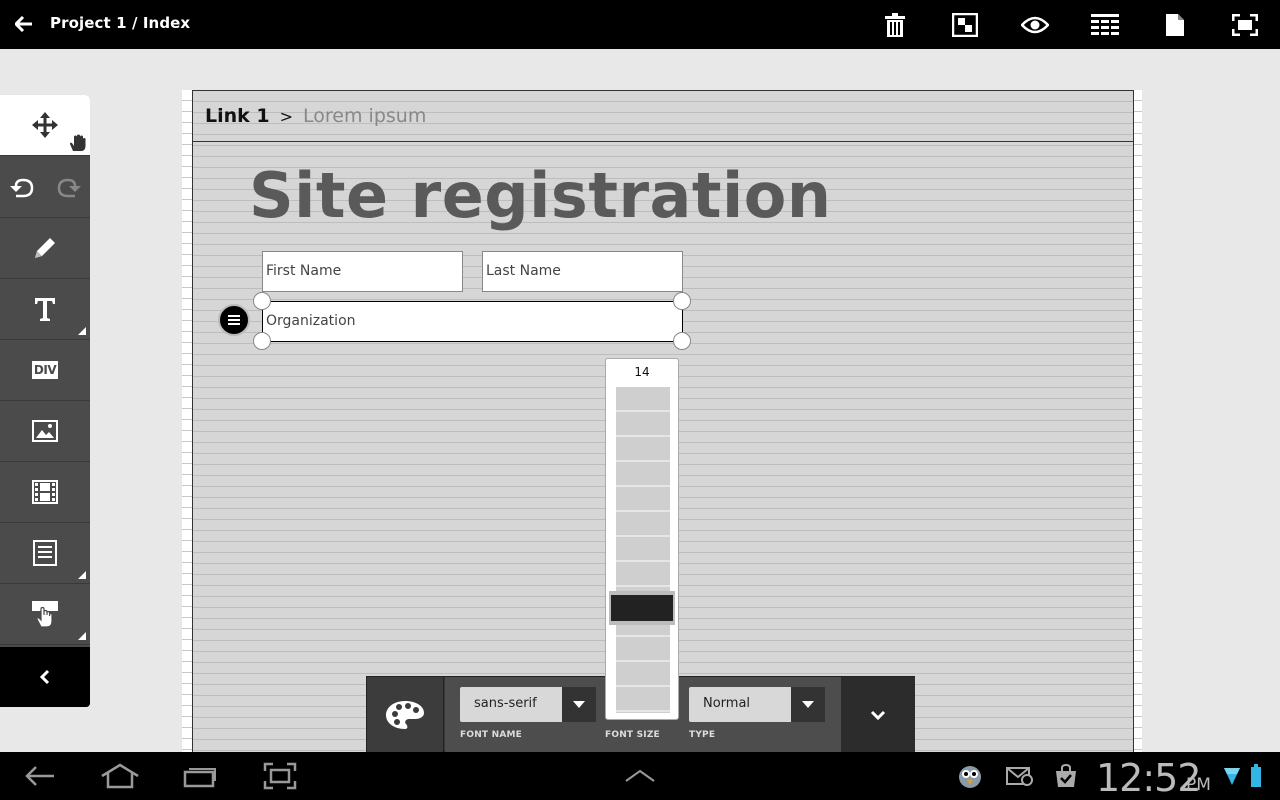 Image resolution: width=1280 pixels, height=800 pixels. What do you see at coordinates (643, 550) in the screenshot?
I see `font-size-track` at bounding box center [643, 550].